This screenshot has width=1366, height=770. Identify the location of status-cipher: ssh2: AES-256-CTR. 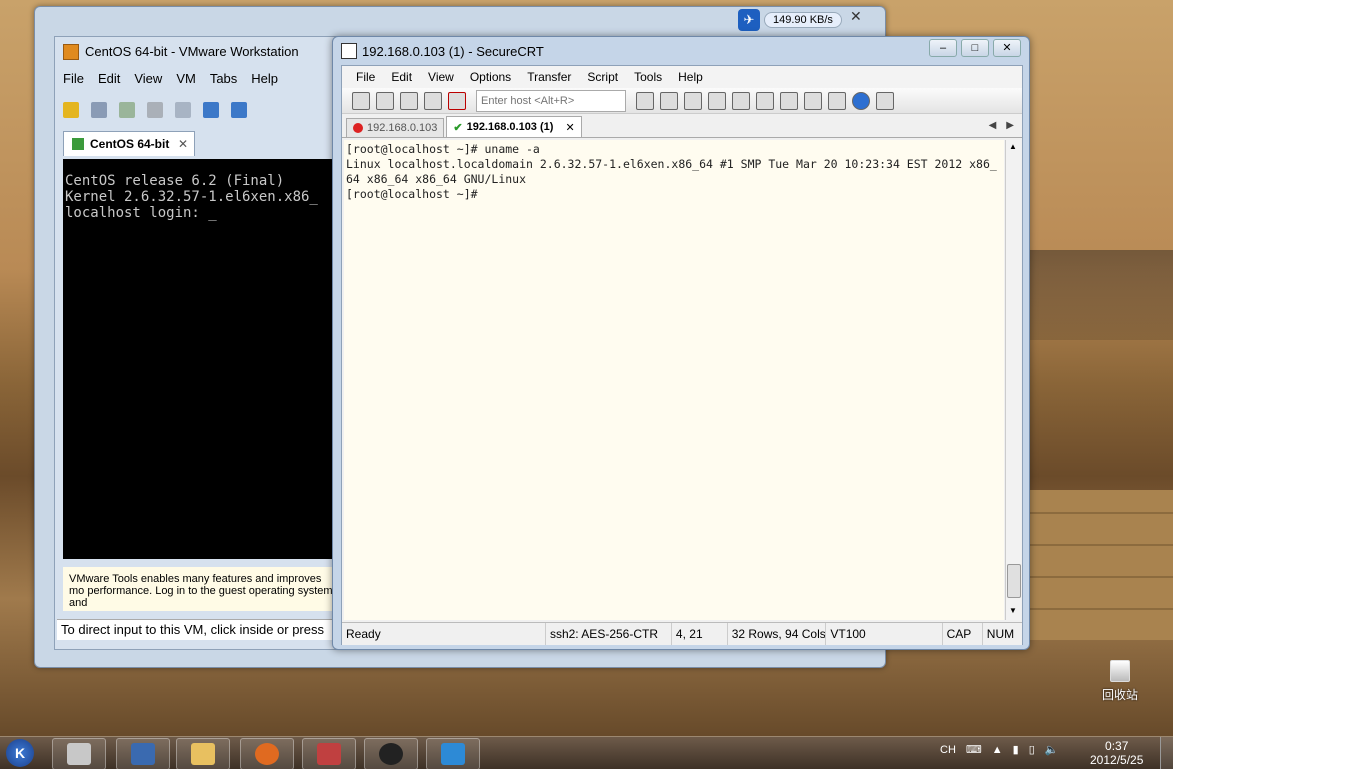
(609, 634).